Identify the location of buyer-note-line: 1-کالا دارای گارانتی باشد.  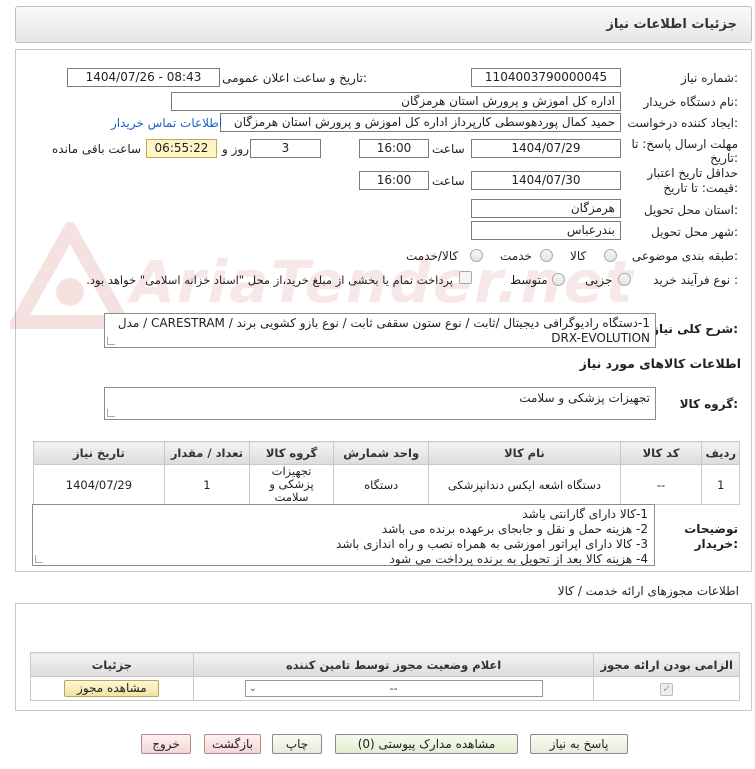
(585, 514).